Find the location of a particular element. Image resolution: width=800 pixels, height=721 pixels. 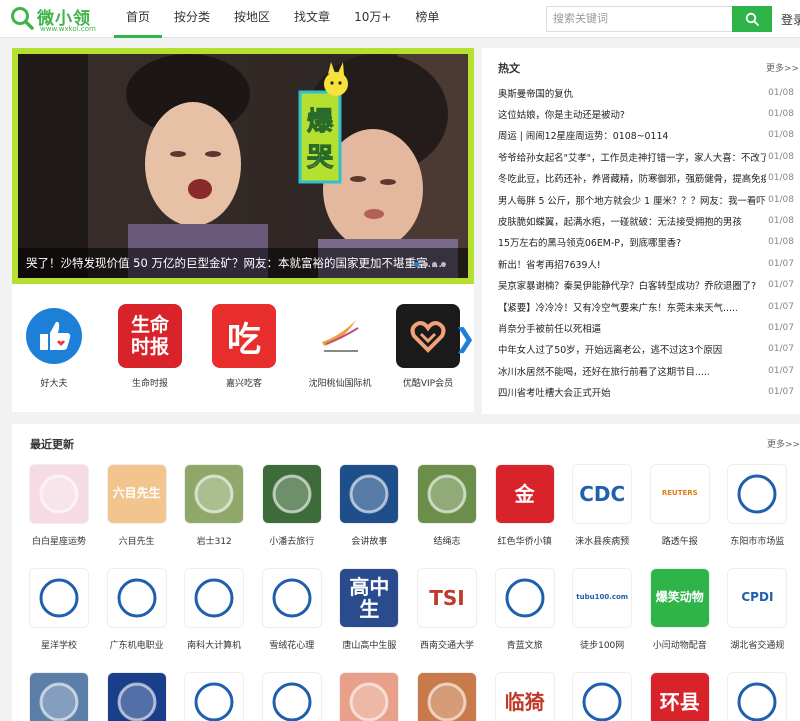

account-name: 青蓝文旅 is located at coordinates (524, 646).